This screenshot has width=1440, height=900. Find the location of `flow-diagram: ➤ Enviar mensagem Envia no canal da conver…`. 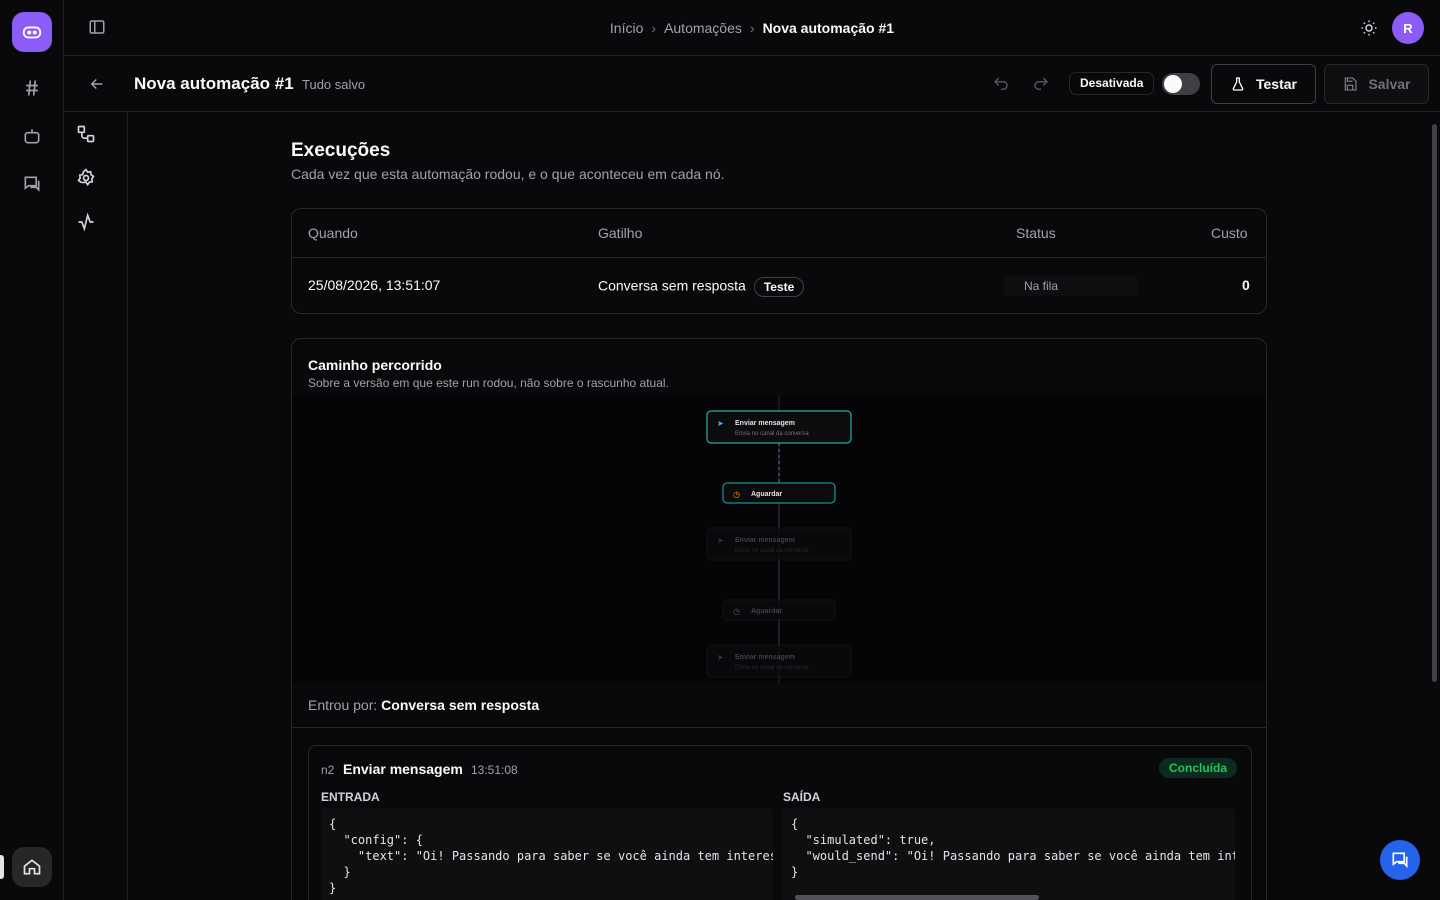

flow-diagram: ➤ Enviar mensagem Envia no canal da conver… is located at coordinates (779, 539).